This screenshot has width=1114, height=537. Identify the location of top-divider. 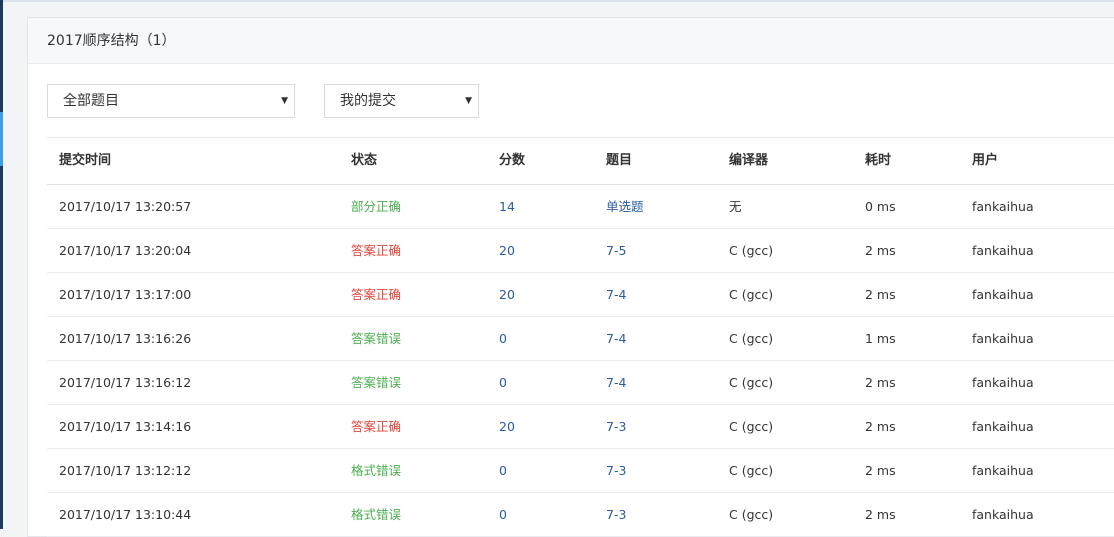
(557, 1).